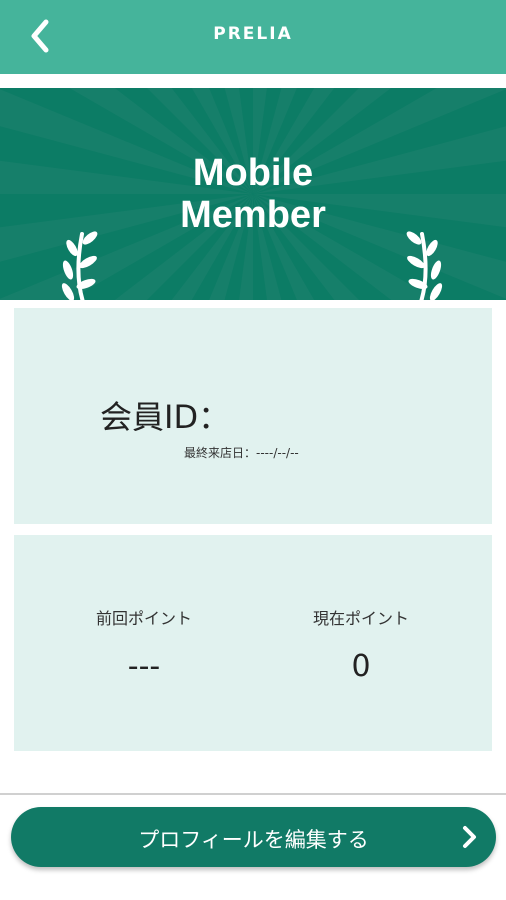  I want to click on previous-points-label: 前回ポイント, so click(143, 618).